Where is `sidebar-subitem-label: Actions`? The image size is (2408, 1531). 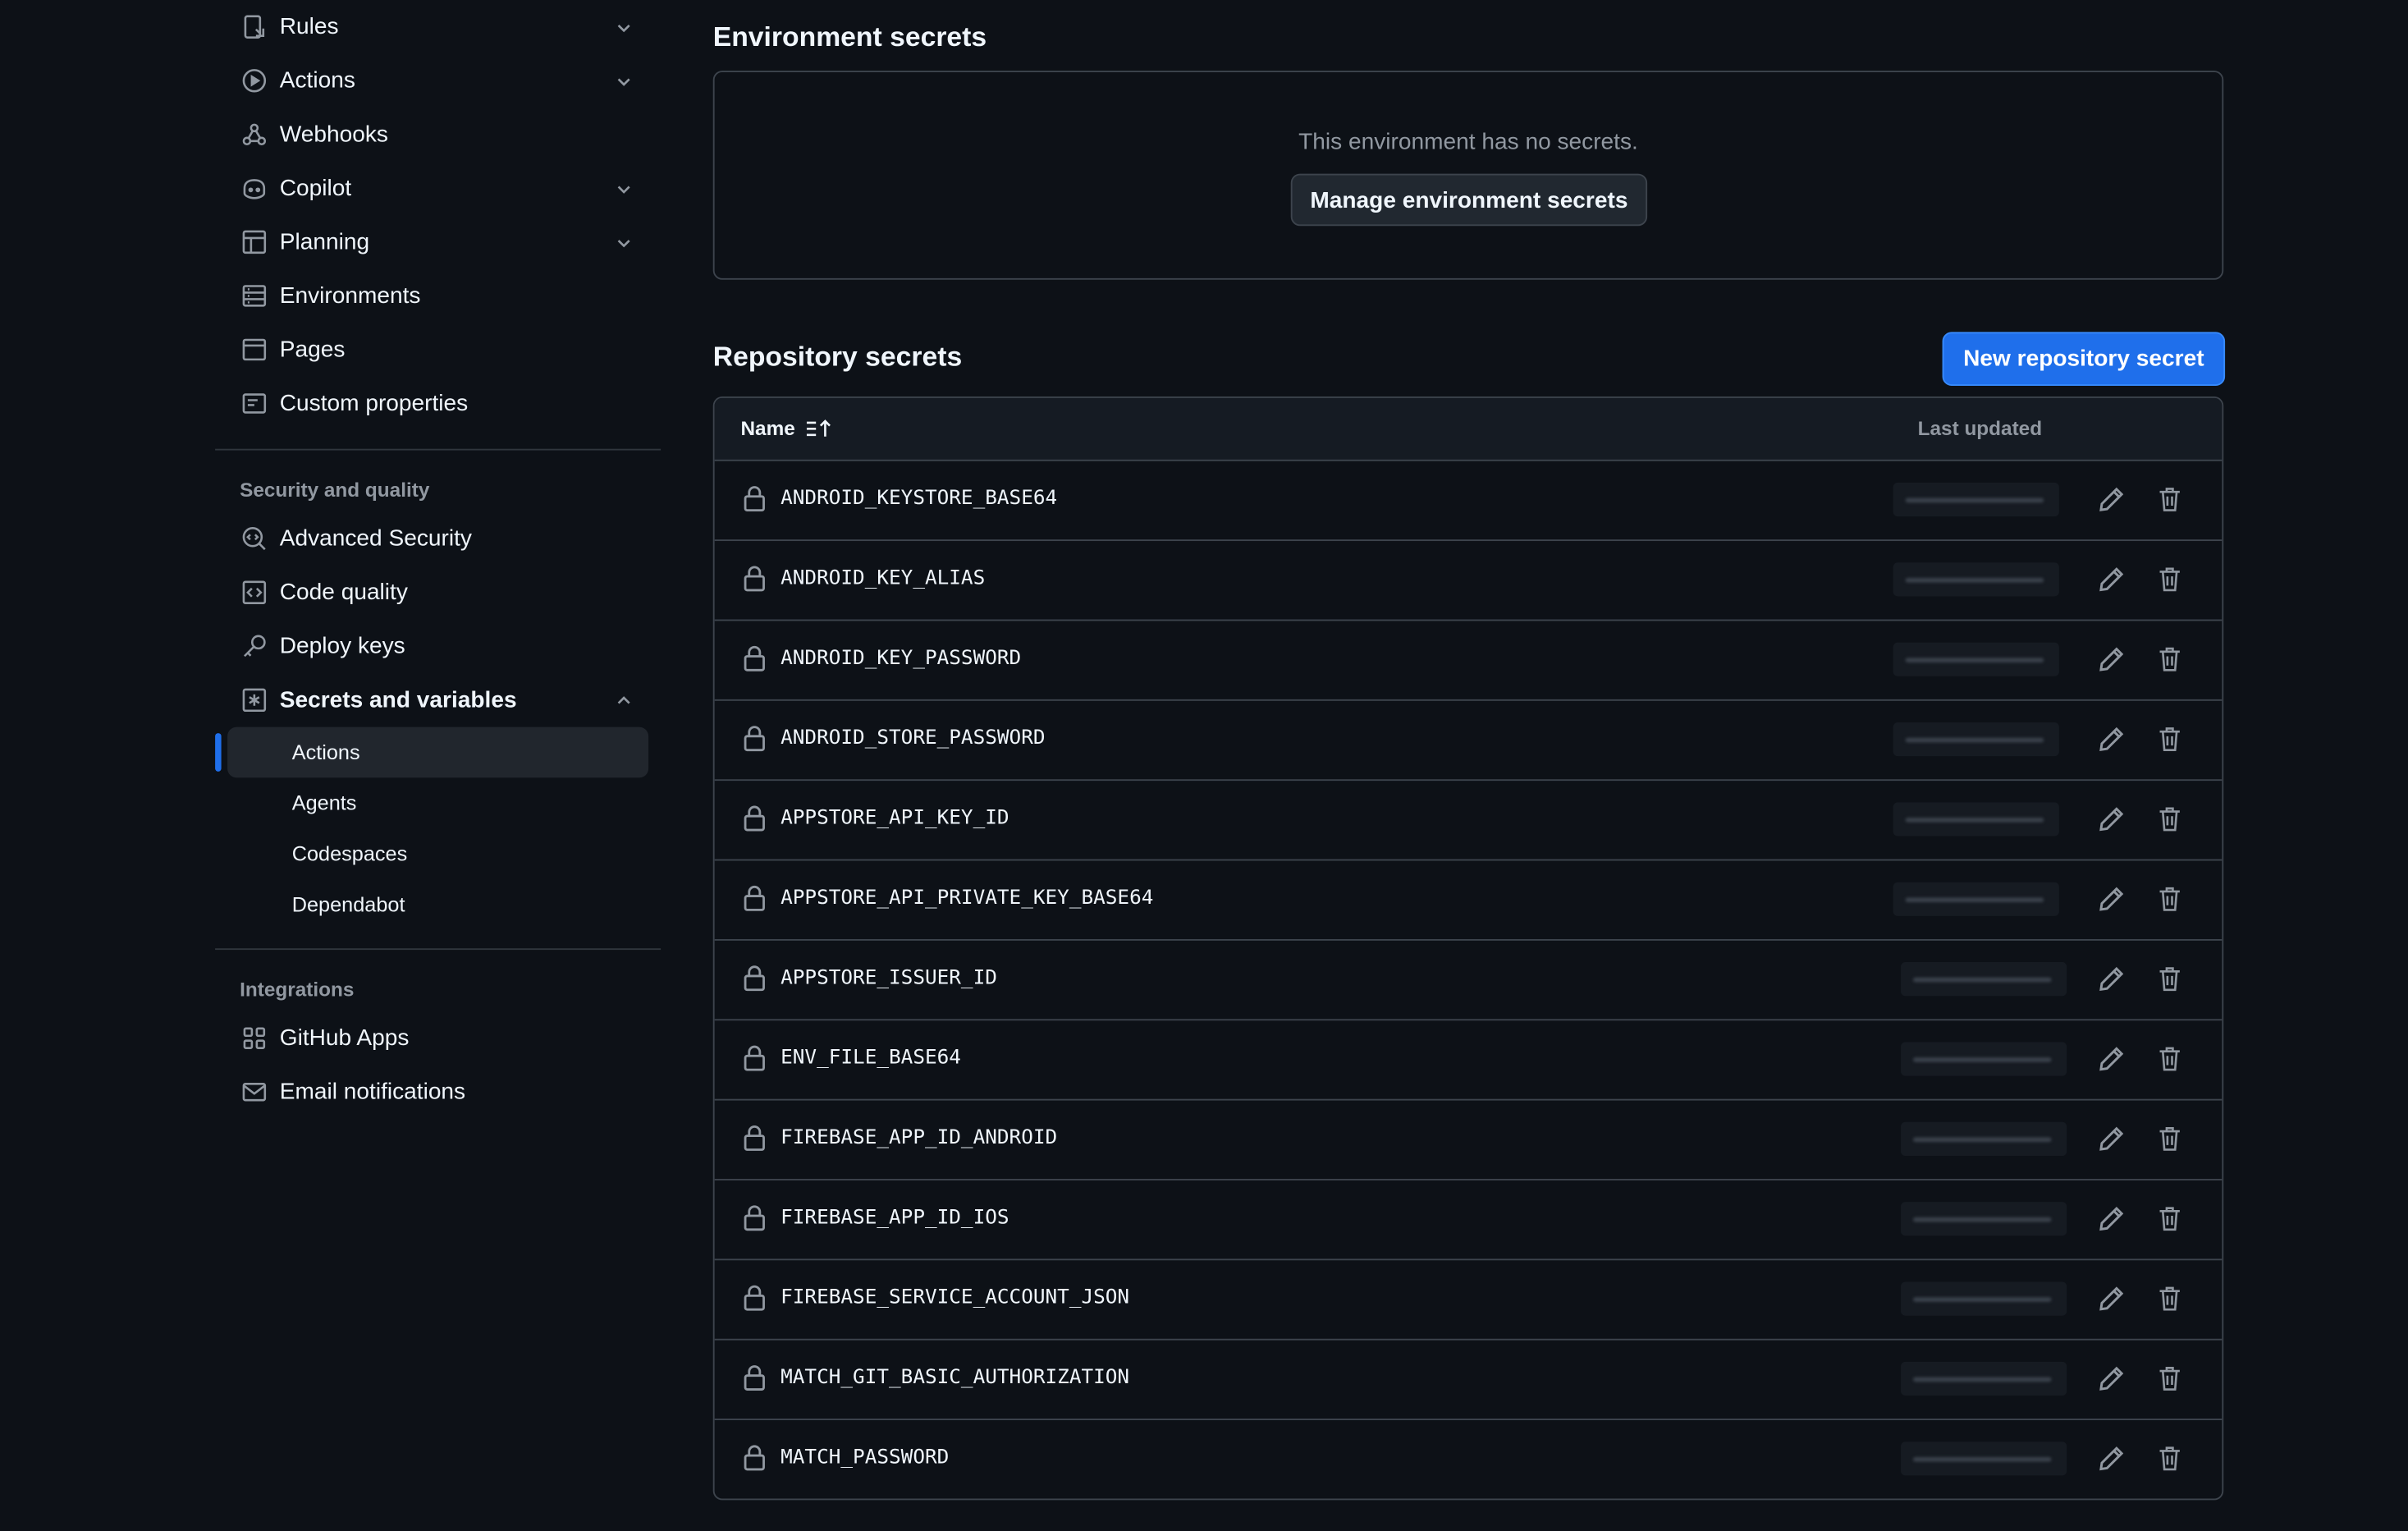 sidebar-subitem-label: Actions is located at coordinates (325, 752).